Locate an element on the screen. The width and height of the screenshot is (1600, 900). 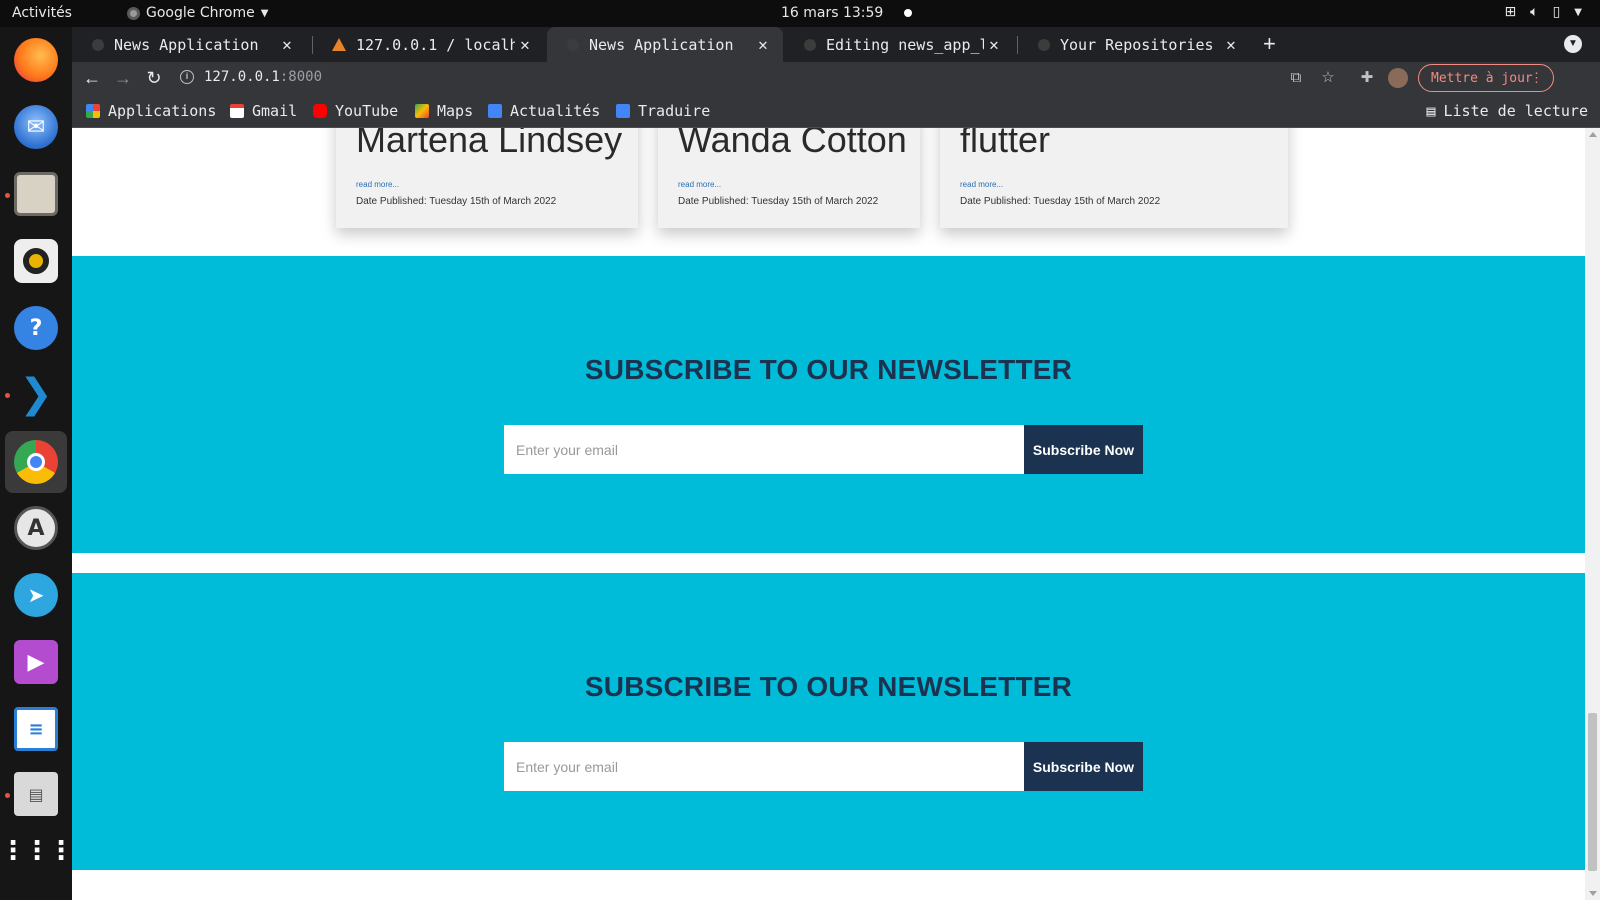
dock: ✉ ? ❯ A ➤ ▶ ≡ ▤ ⋮⋮⋮ is located at coordinates (37, 463).